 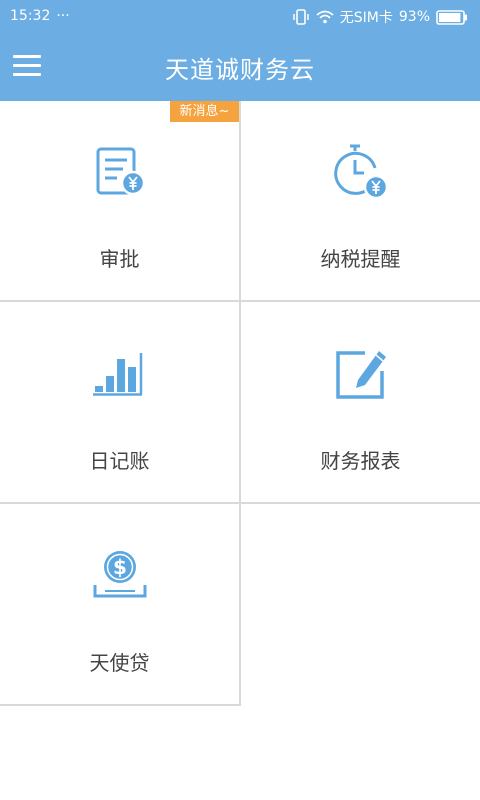 I want to click on tile-angel-loan: $ 天使贷, so click(x=119, y=604).